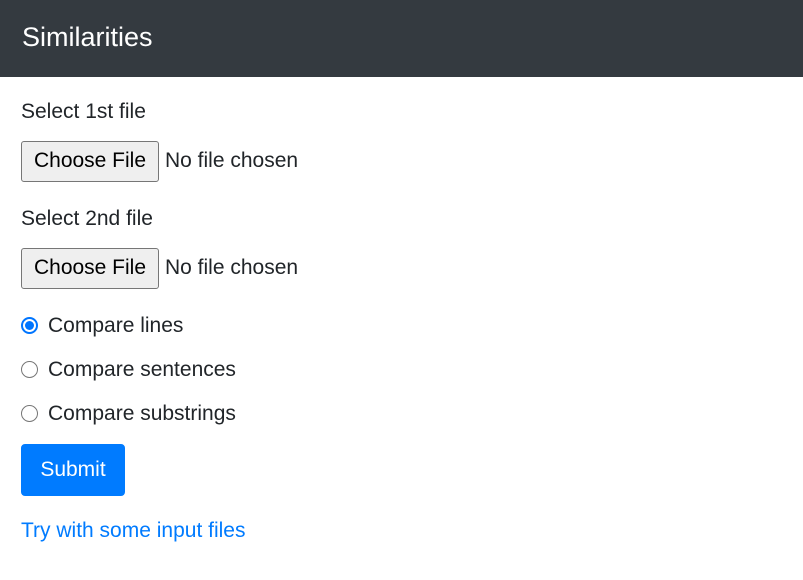  Describe the element at coordinates (29, 413) in the screenshot. I see `compare-substrings-radio` at that location.